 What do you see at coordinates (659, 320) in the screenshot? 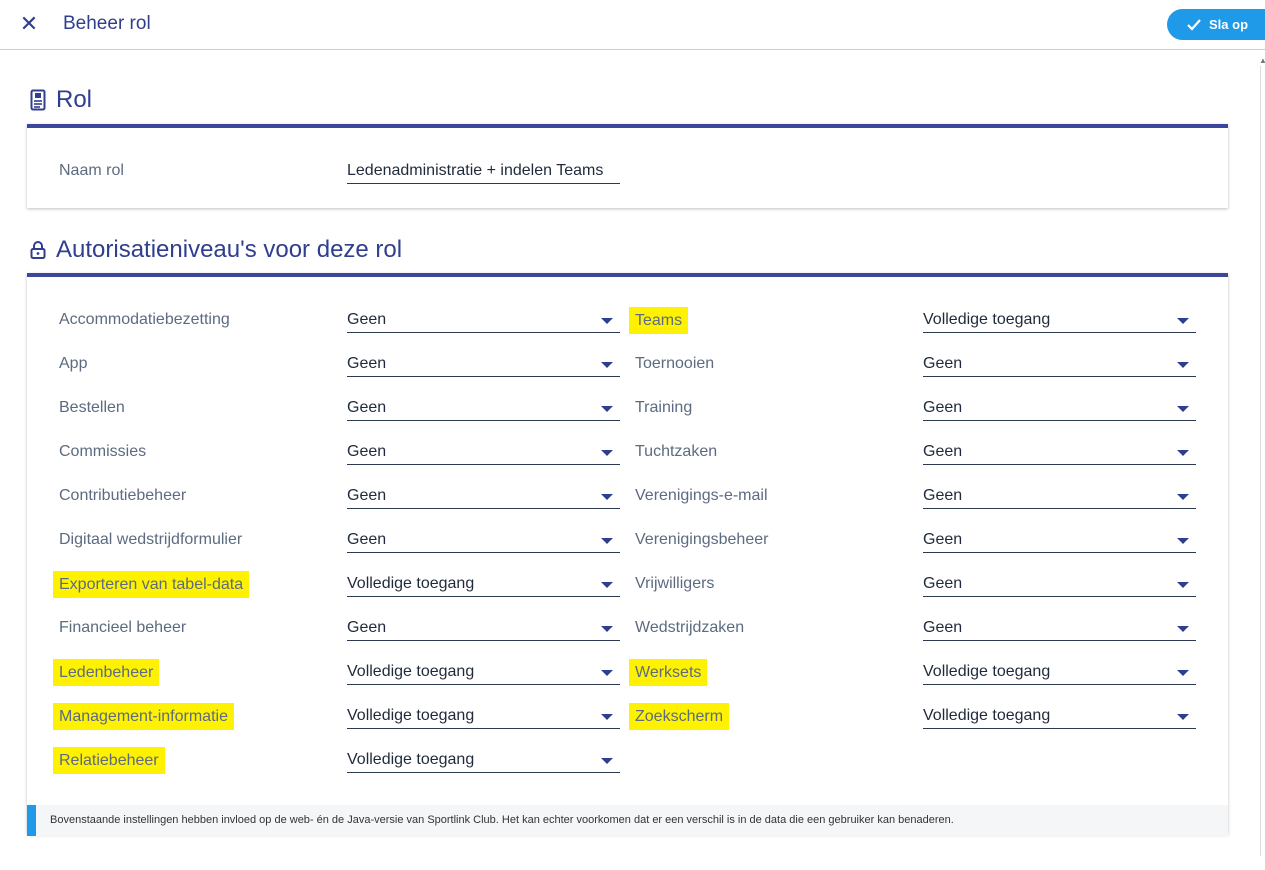
I see `permission-label: Teams` at bounding box center [659, 320].